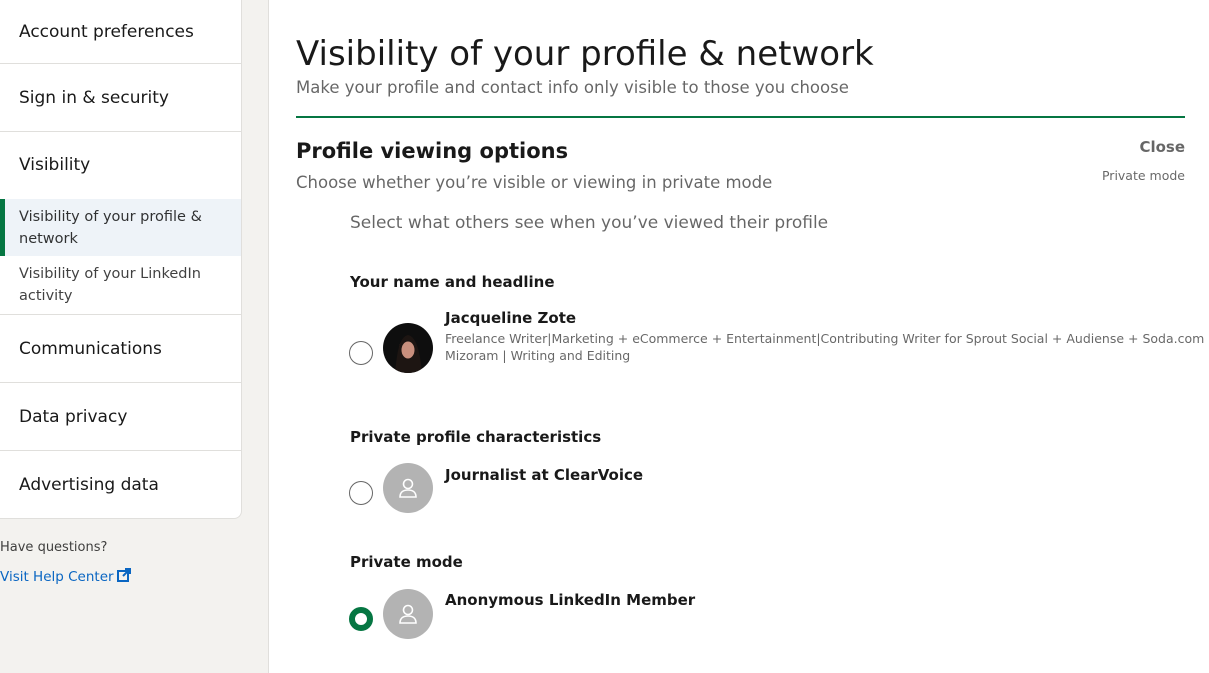 The image size is (1209, 673). What do you see at coordinates (1162, 147) in the screenshot?
I see `close-button: Close` at bounding box center [1162, 147].